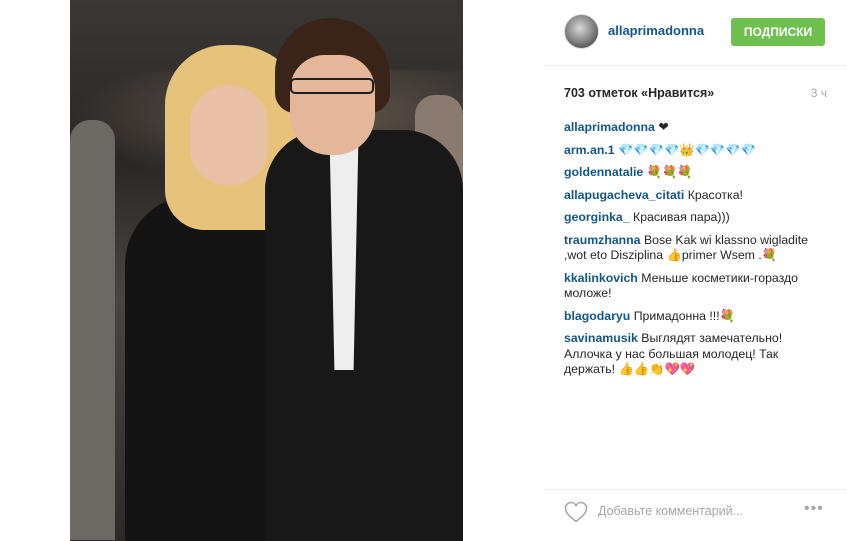  I want to click on post-footer: Добавьте комментарий... •••, so click(695, 511).